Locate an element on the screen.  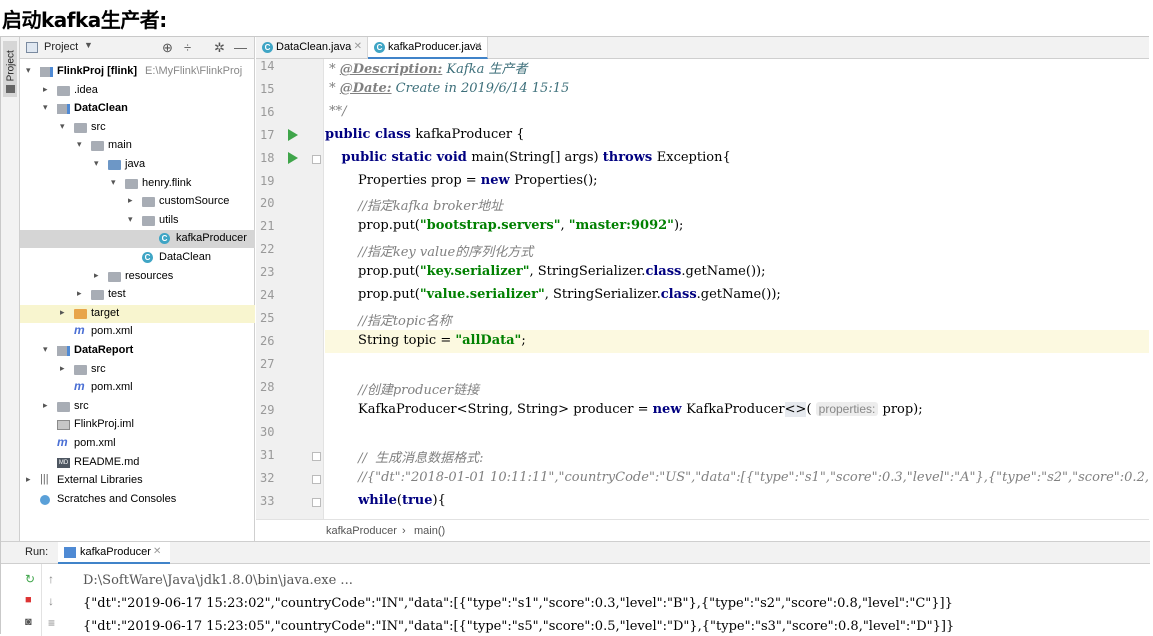
code-token: ); is located at coordinates (678, 226).